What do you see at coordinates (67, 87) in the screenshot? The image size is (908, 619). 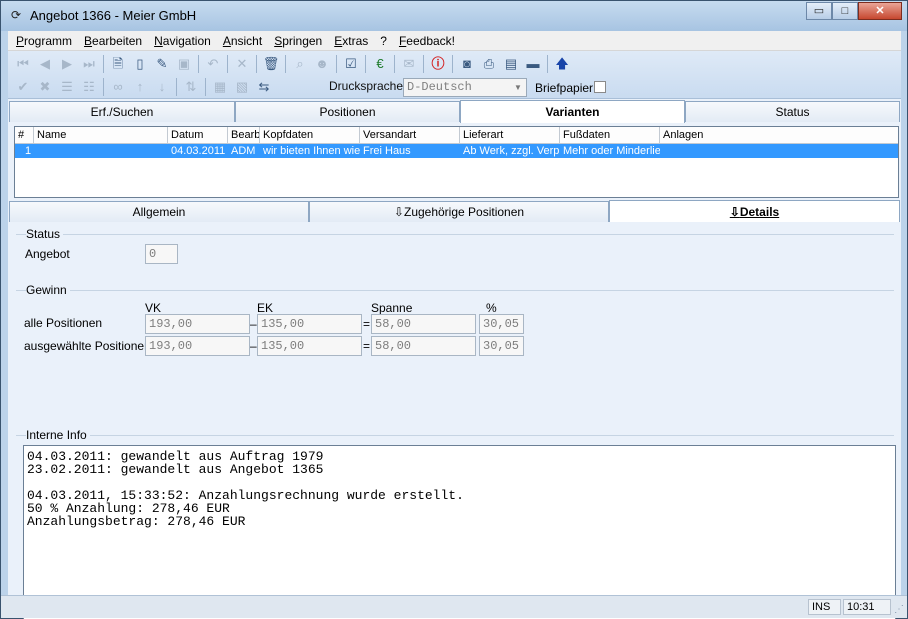 I see `list-check-icon: ☰` at bounding box center [67, 87].